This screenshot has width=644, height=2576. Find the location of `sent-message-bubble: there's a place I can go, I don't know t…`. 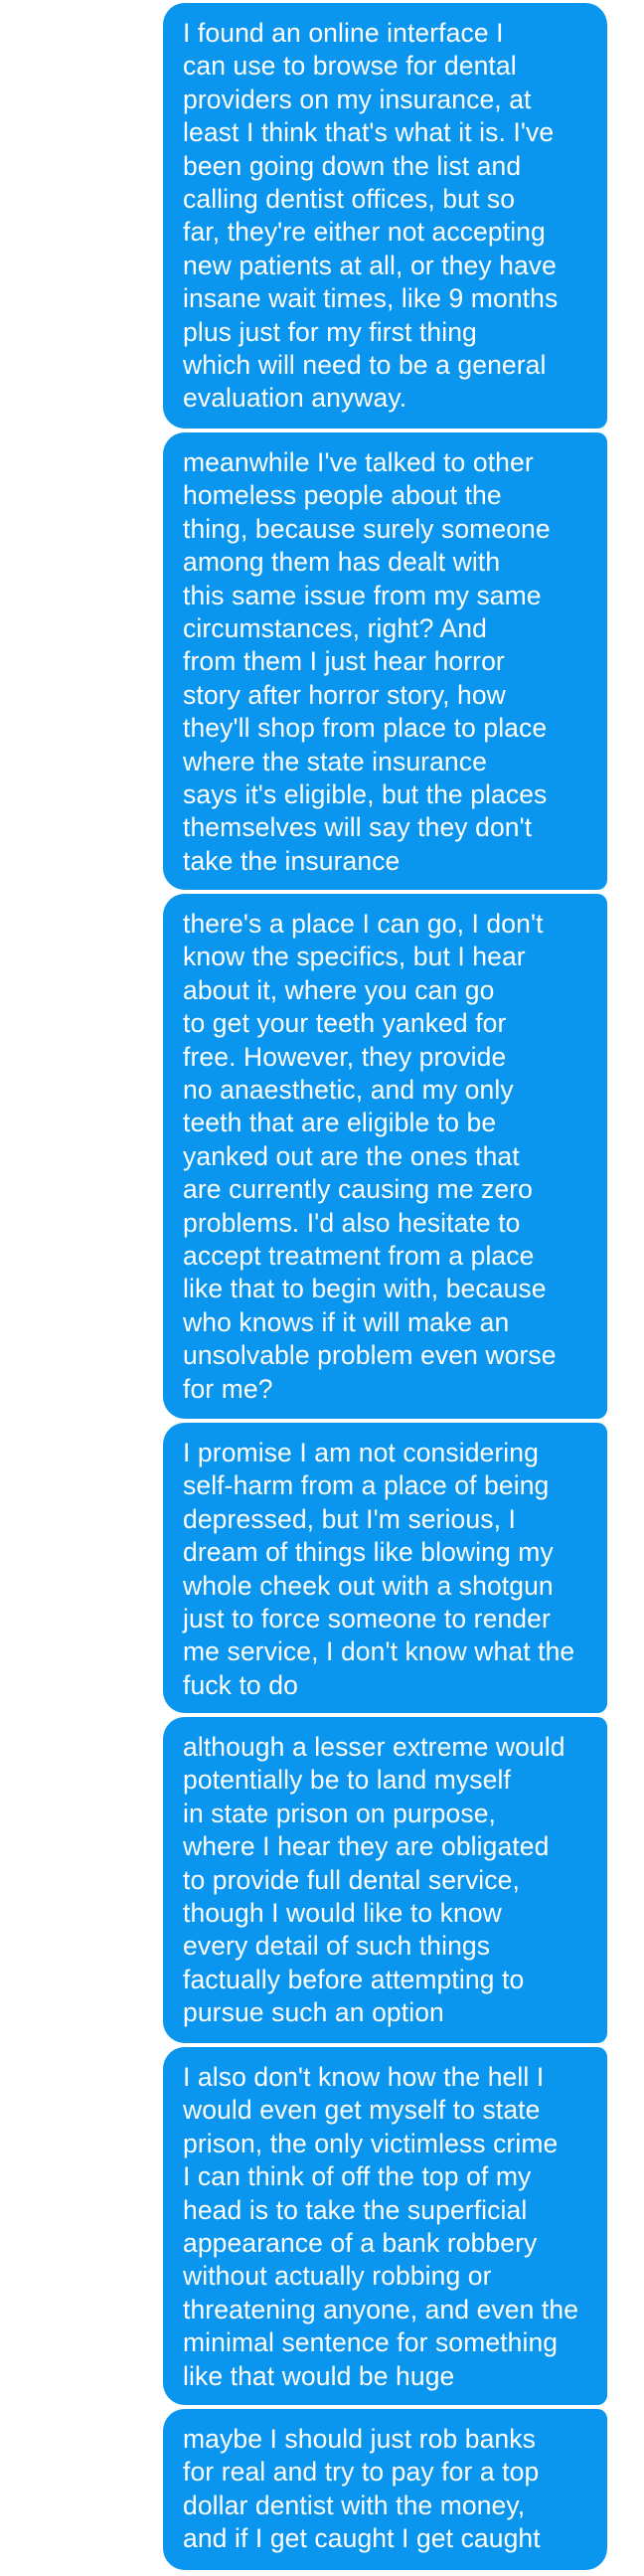

sent-message-bubble: there's a place I can go, I don't know t… is located at coordinates (385, 1156).